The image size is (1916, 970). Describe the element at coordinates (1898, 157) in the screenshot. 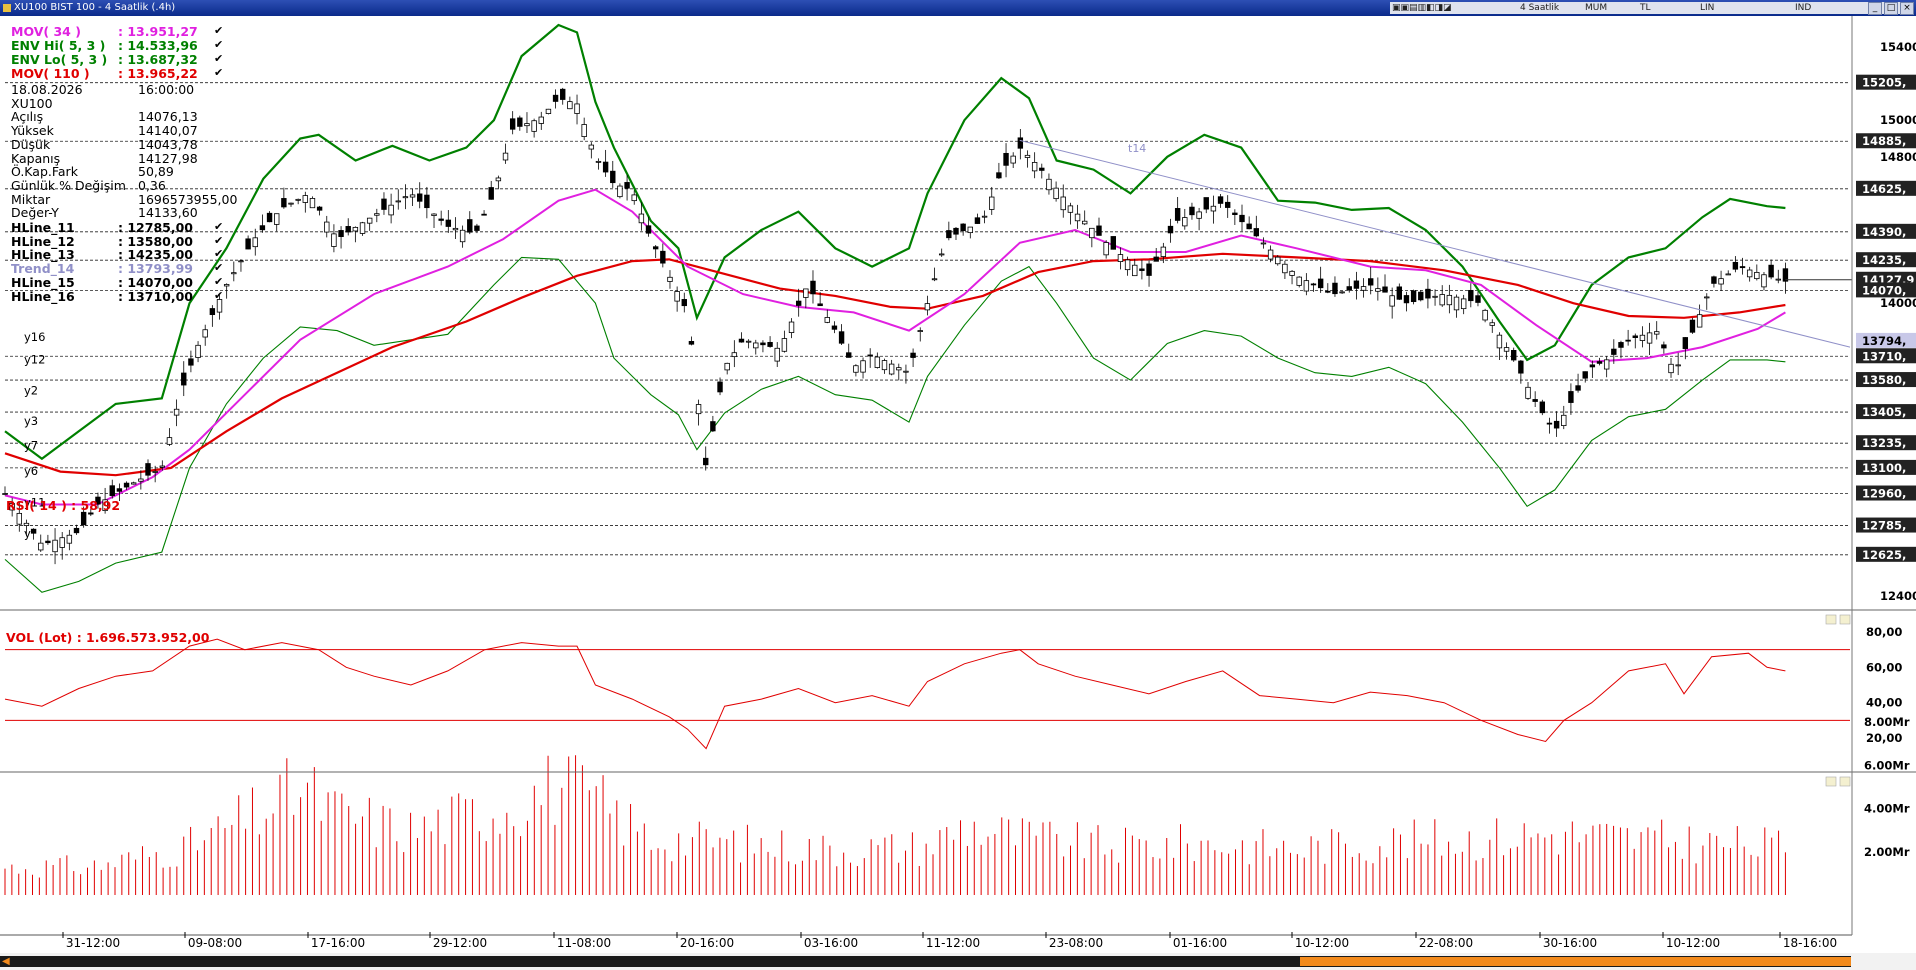

I see `price-tick: 14800,0` at that location.